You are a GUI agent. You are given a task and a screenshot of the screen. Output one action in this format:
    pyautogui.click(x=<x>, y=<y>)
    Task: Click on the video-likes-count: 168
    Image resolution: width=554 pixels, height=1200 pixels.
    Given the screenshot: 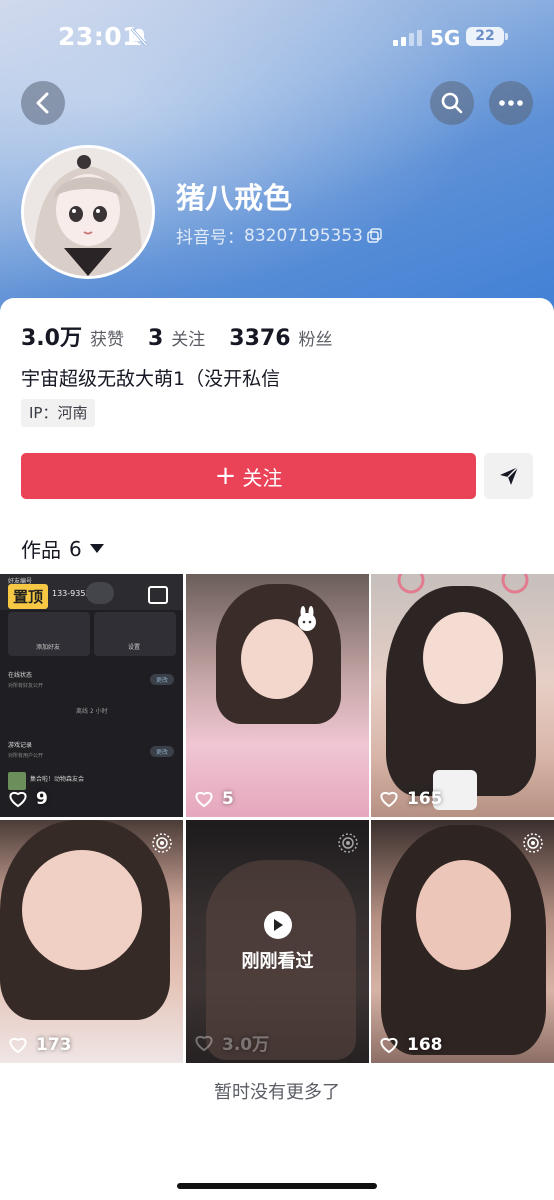 What is the action you would take?
    pyautogui.click(x=425, y=1045)
    